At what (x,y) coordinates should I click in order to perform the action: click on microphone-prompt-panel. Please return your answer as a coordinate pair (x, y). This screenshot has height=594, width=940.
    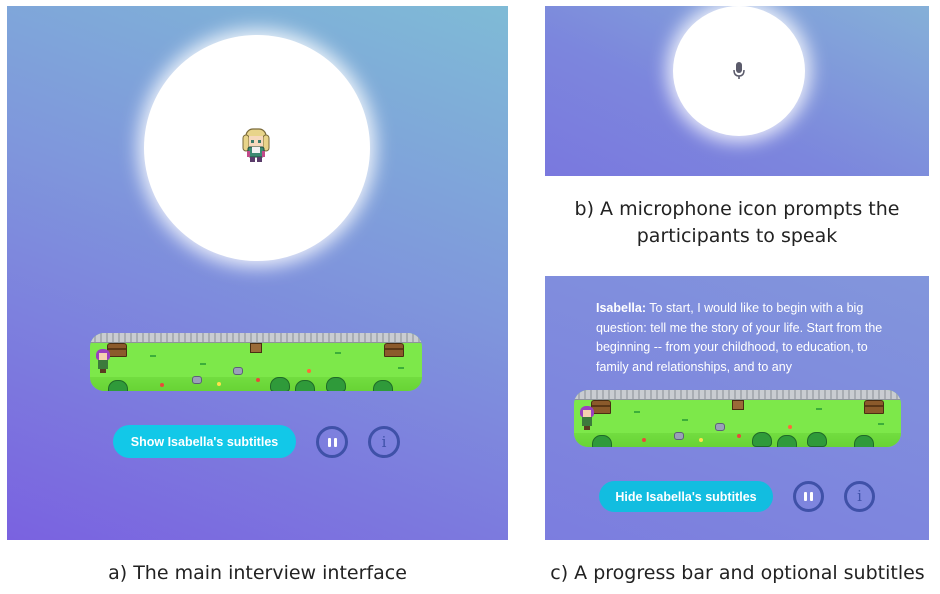
    Looking at the image, I should click on (737, 91).